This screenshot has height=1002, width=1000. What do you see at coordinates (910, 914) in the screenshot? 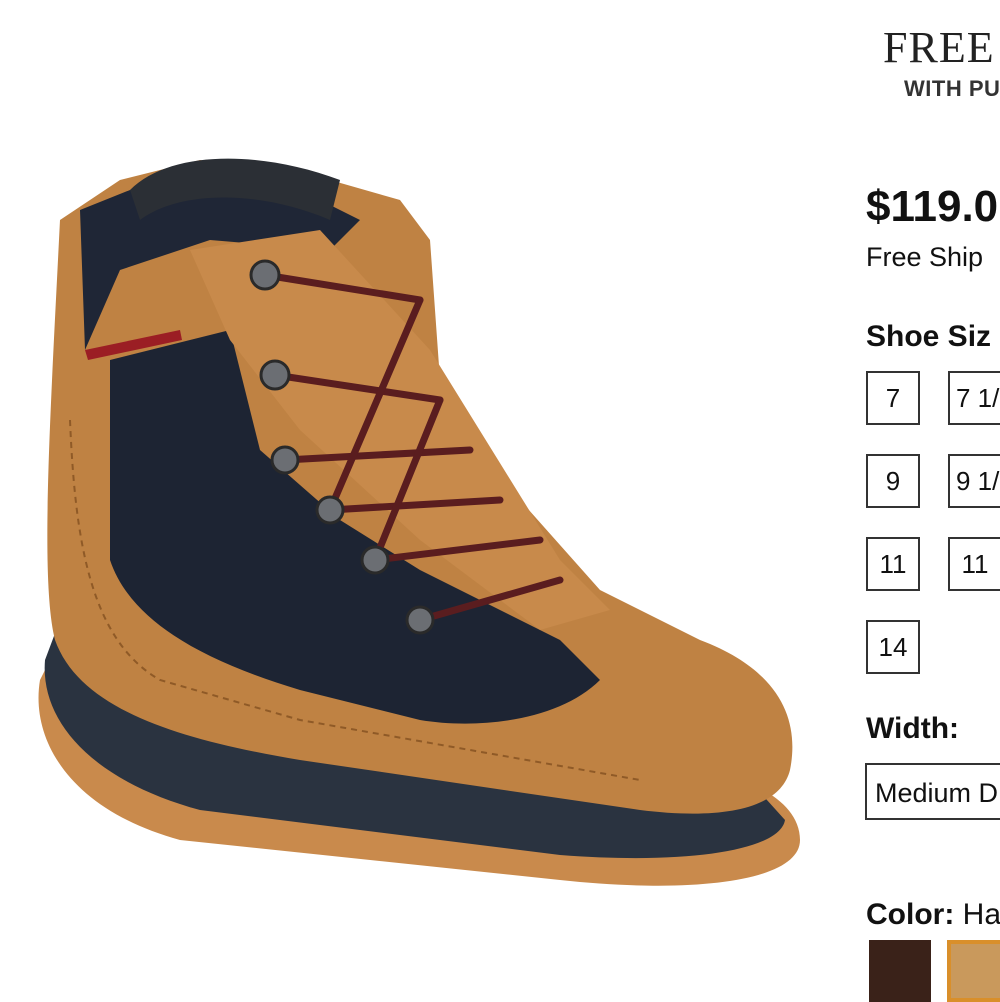
I see `color-label: Color:` at bounding box center [910, 914].